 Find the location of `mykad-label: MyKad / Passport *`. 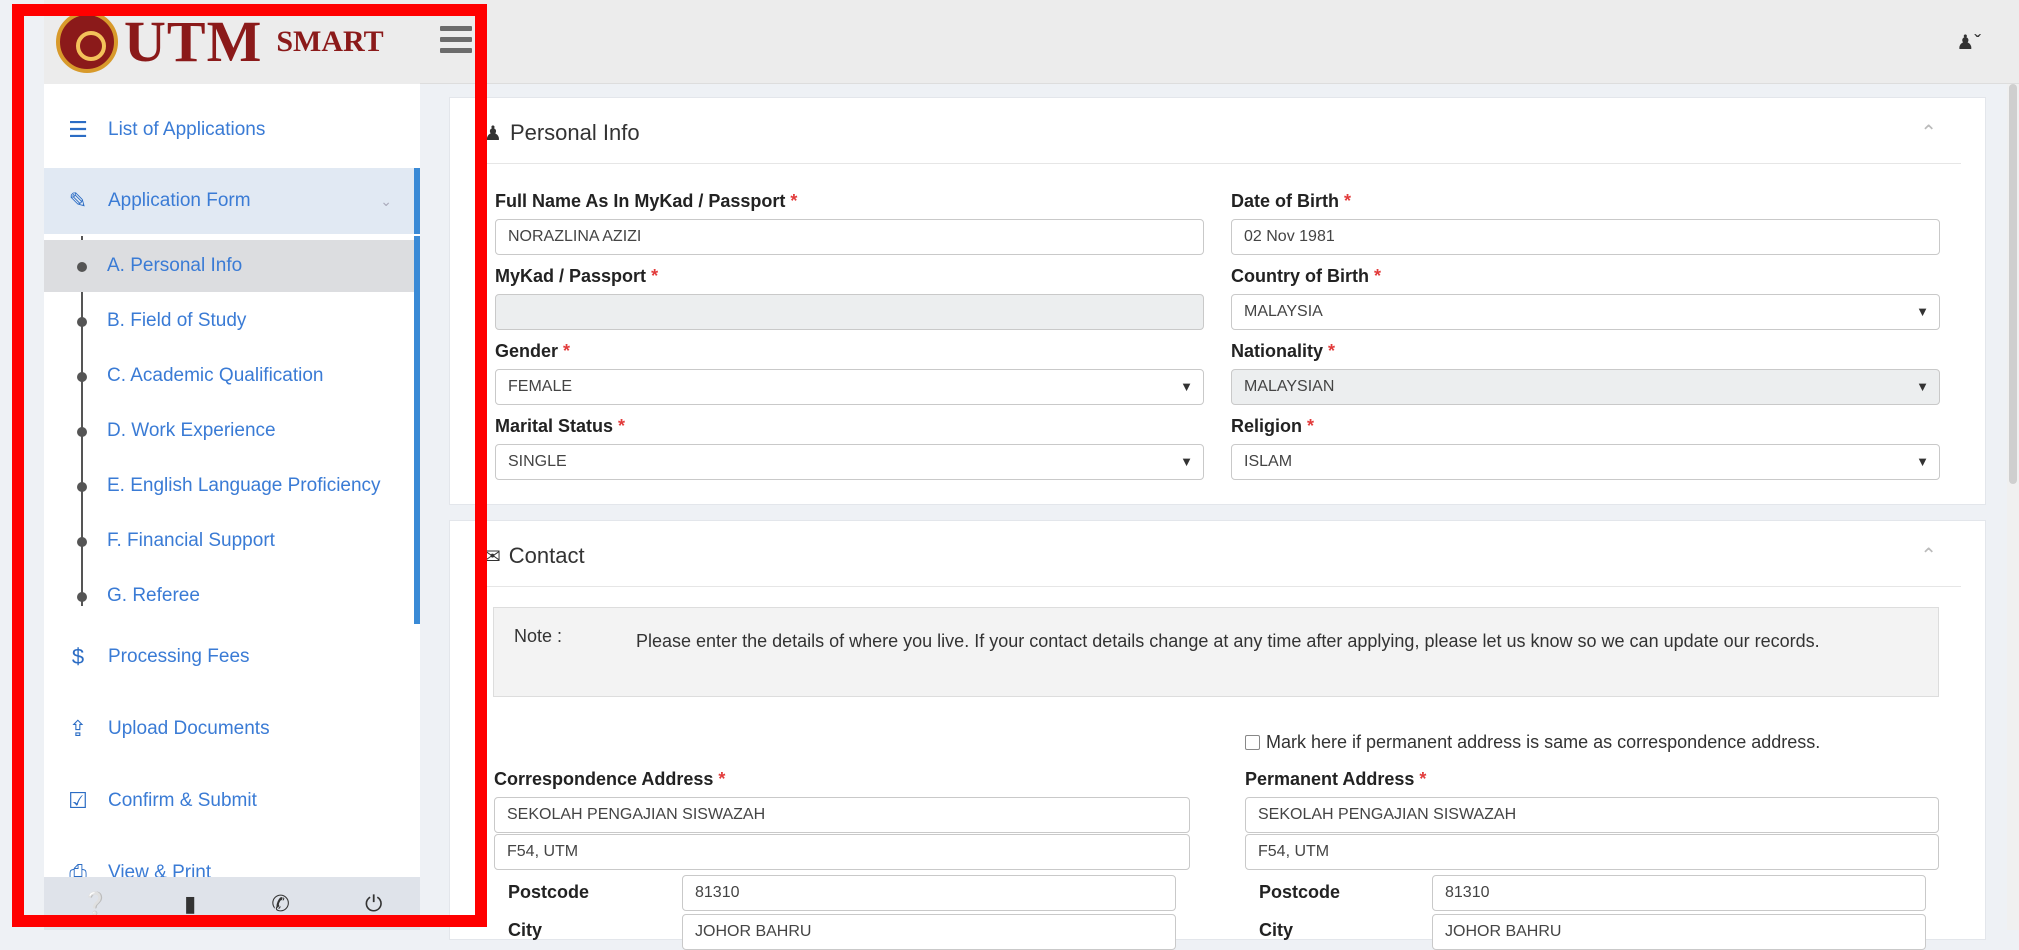

mykad-label: MyKad / Passport * is located at coordinates (577, 276).